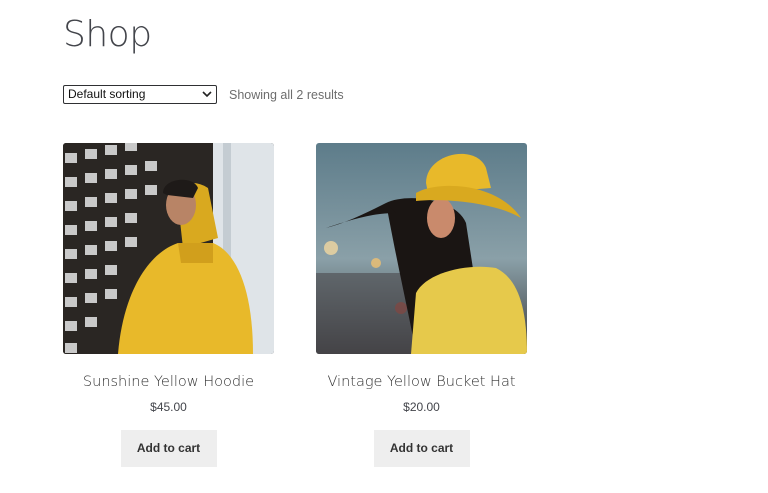  What do you see at coordinates (168, 248) in the screenshot?
I see `product-image-hoodie` at bounding box center [168, 248].